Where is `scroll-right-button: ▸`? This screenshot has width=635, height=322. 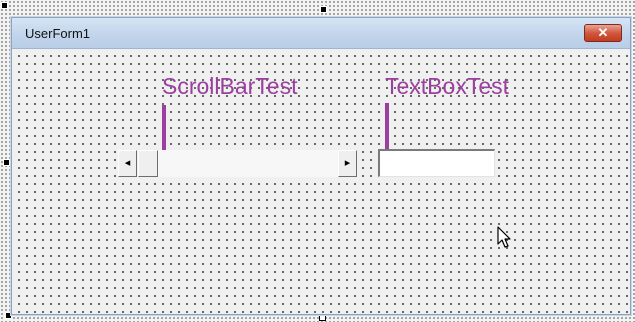
scroll-right-button: ▸ is located at coordinates (347, 163).